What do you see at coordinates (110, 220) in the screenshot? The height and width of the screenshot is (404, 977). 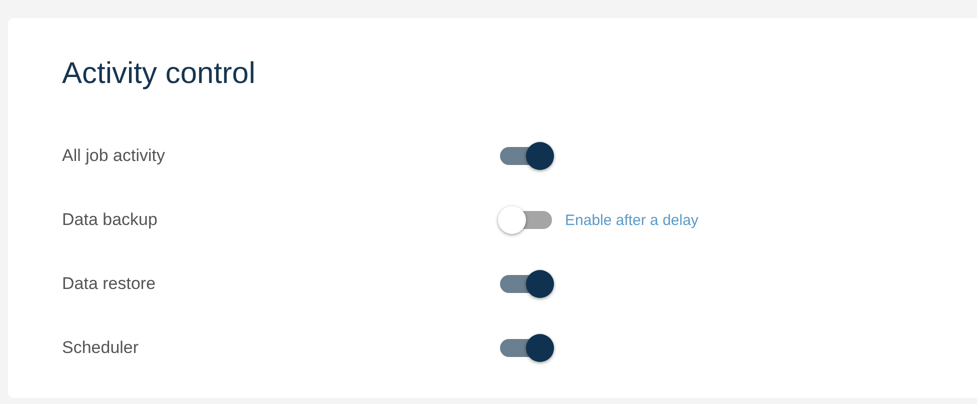 I see `setting-label: Data backup` at bounding box center [110, 220].